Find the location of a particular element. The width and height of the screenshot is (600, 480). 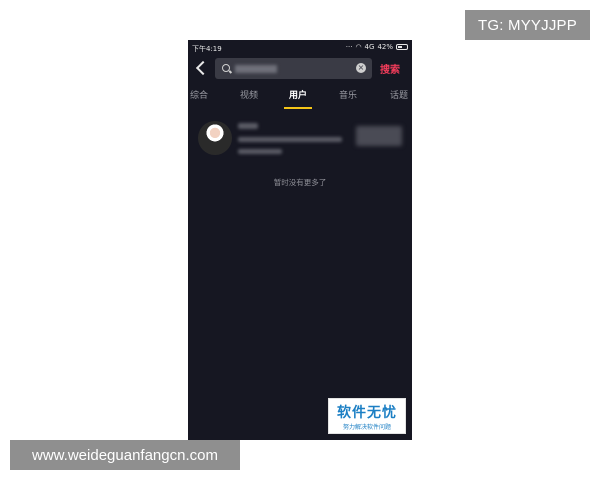

clear-icon: × is located at coordinates (361, 68).